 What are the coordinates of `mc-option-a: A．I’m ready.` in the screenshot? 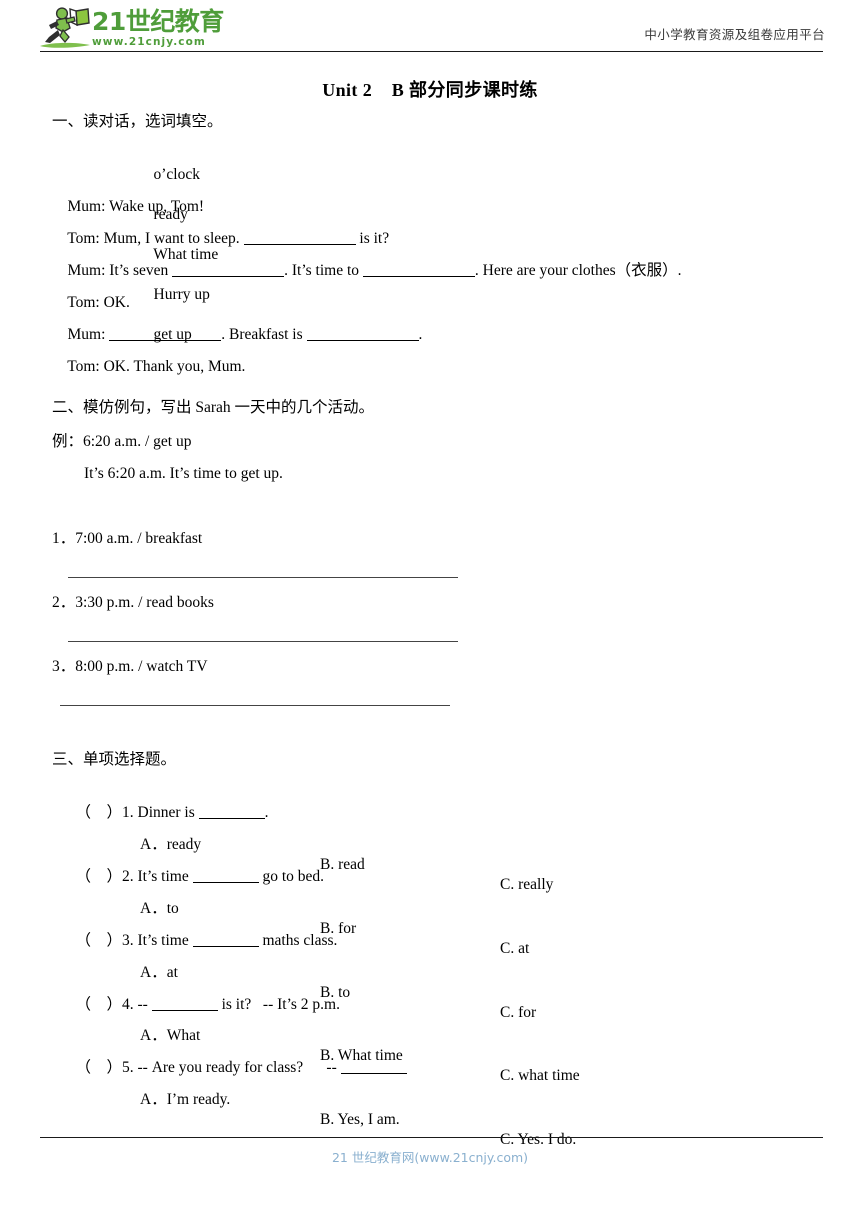 It's located at (185, 1100).